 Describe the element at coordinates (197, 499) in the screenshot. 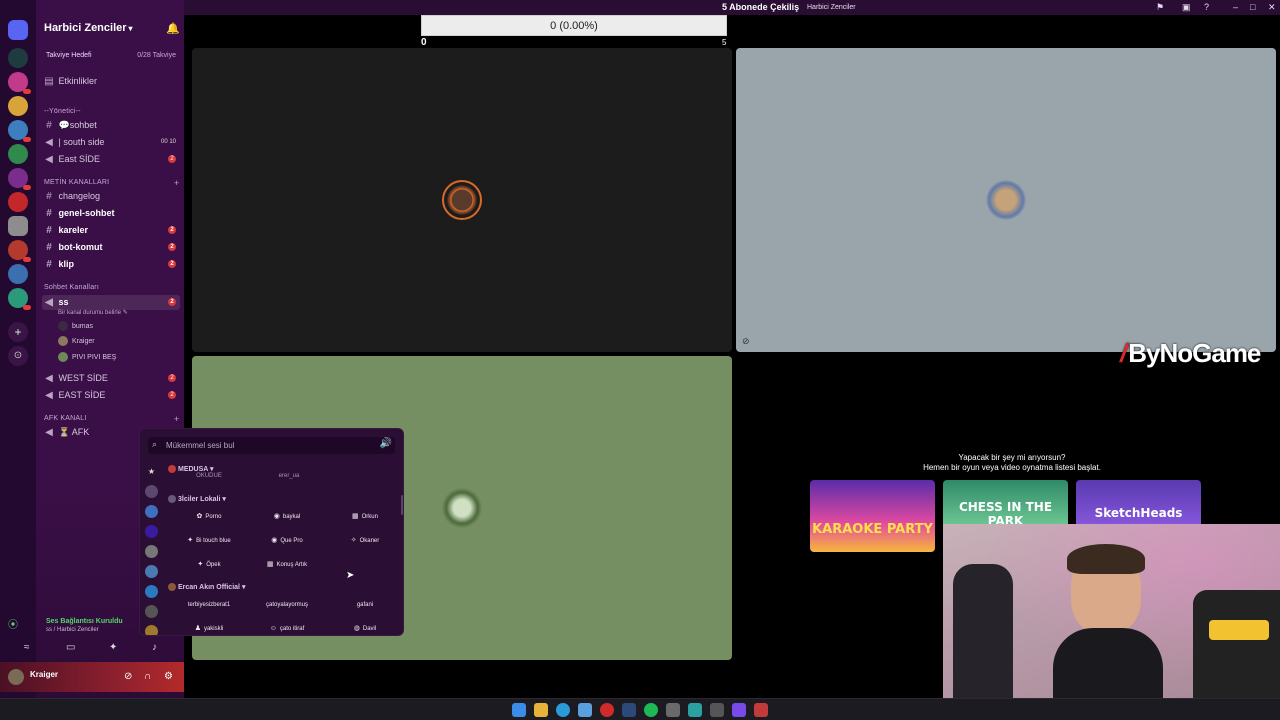

I see `soundboard-group-lokali: 3İciler Lokali ▾` at that location.